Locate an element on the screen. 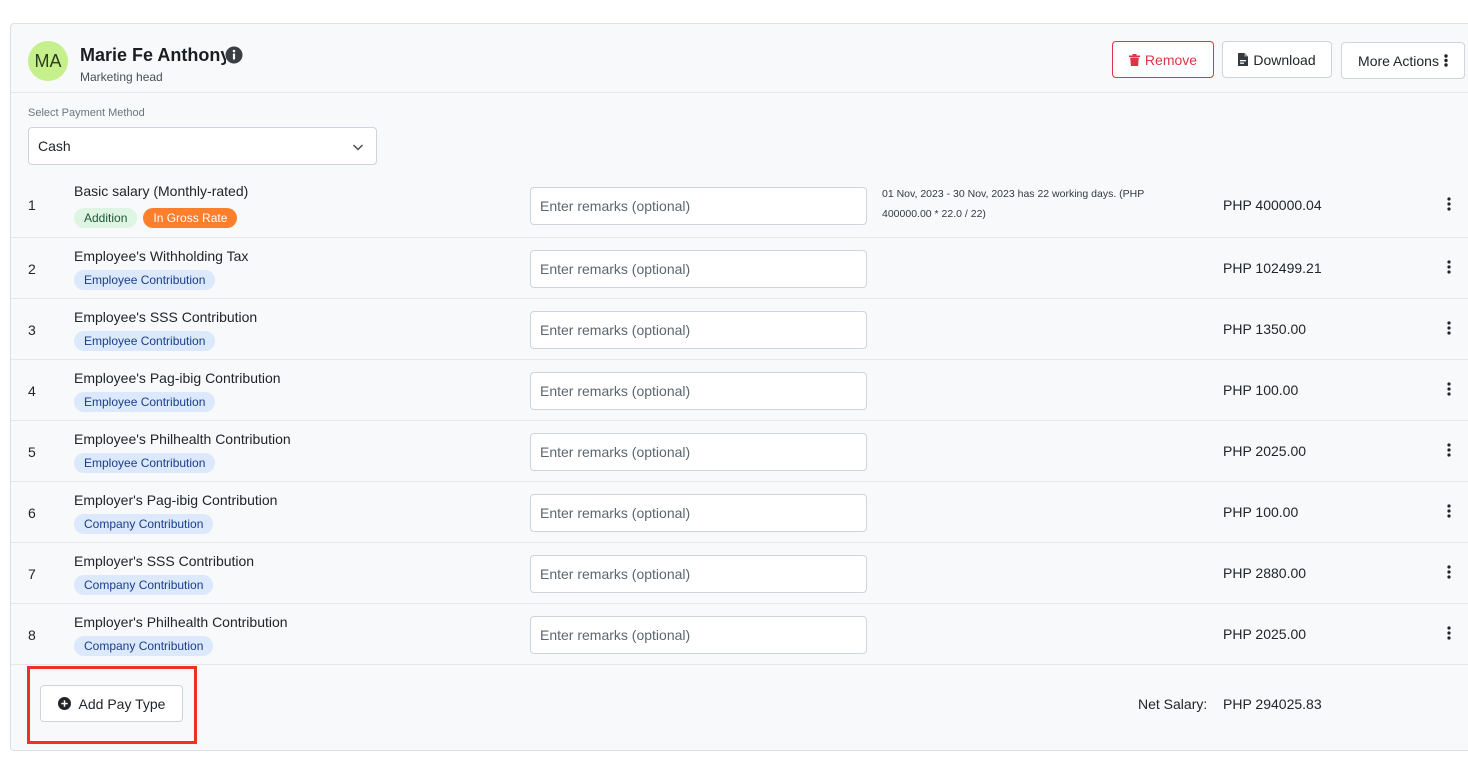  row-number: 5 is located at coordinates (32, 452).